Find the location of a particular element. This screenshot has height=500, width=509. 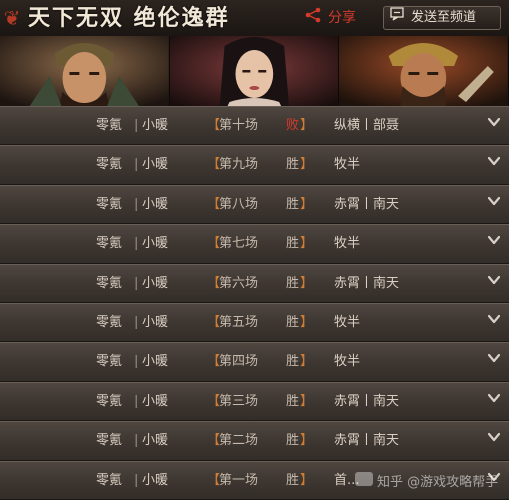

zhihu-logo-icon is located at coordinates (364, 483).